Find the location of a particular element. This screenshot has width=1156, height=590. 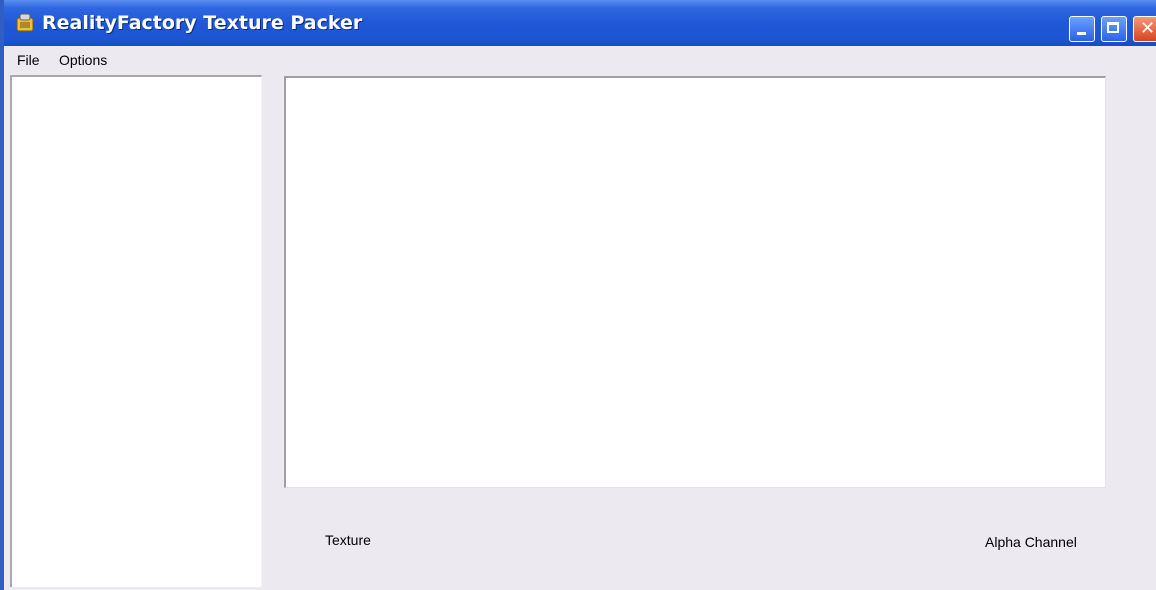

close-button: ✕ is located at coordinates (1144, 29).